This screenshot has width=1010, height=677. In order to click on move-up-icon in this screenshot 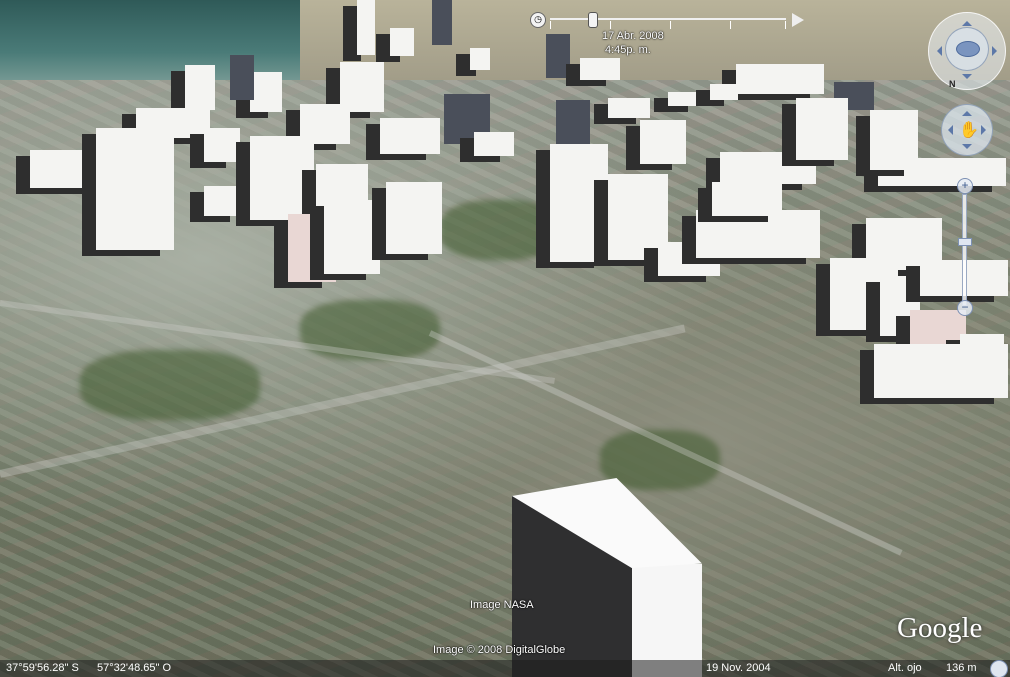, I will do `click(967, 111)`.